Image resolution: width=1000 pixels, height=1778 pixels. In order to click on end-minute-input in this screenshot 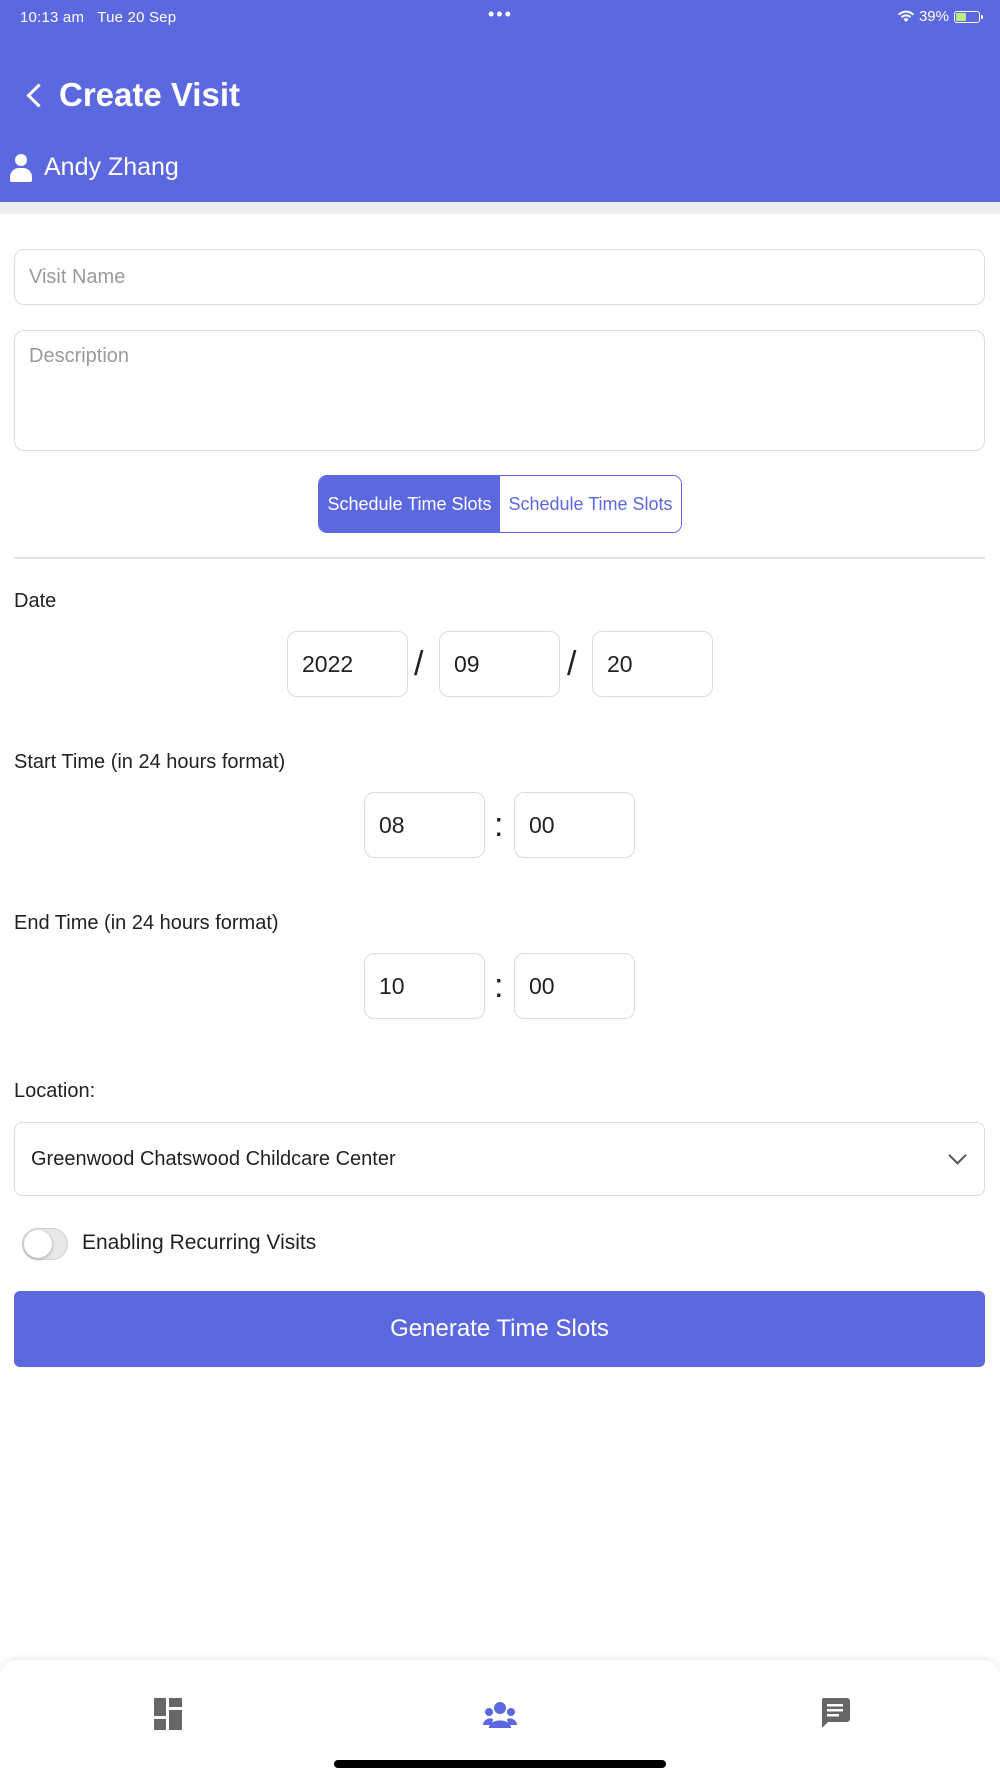, I will do `click(574, 986)`.